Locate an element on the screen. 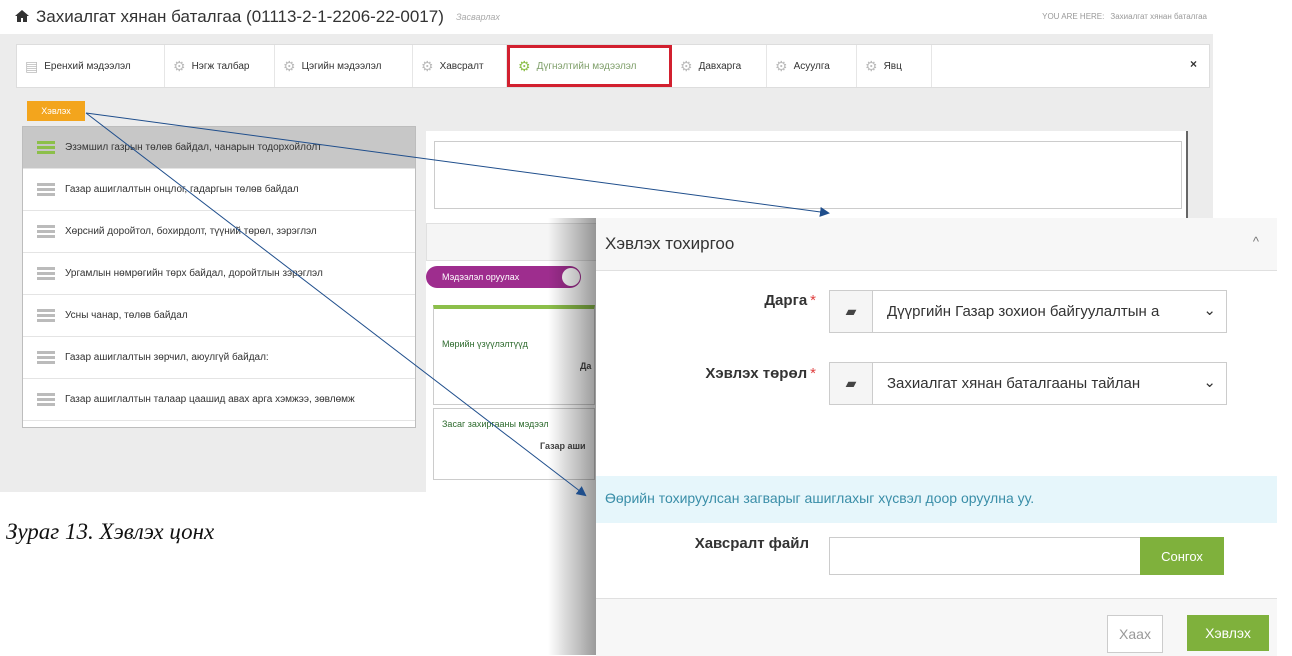 The height and width of the screenshot is (656, 1292). tab-point-info: ⚙ Цэгийн мэдээлэл is located at coordinates (344, 66).